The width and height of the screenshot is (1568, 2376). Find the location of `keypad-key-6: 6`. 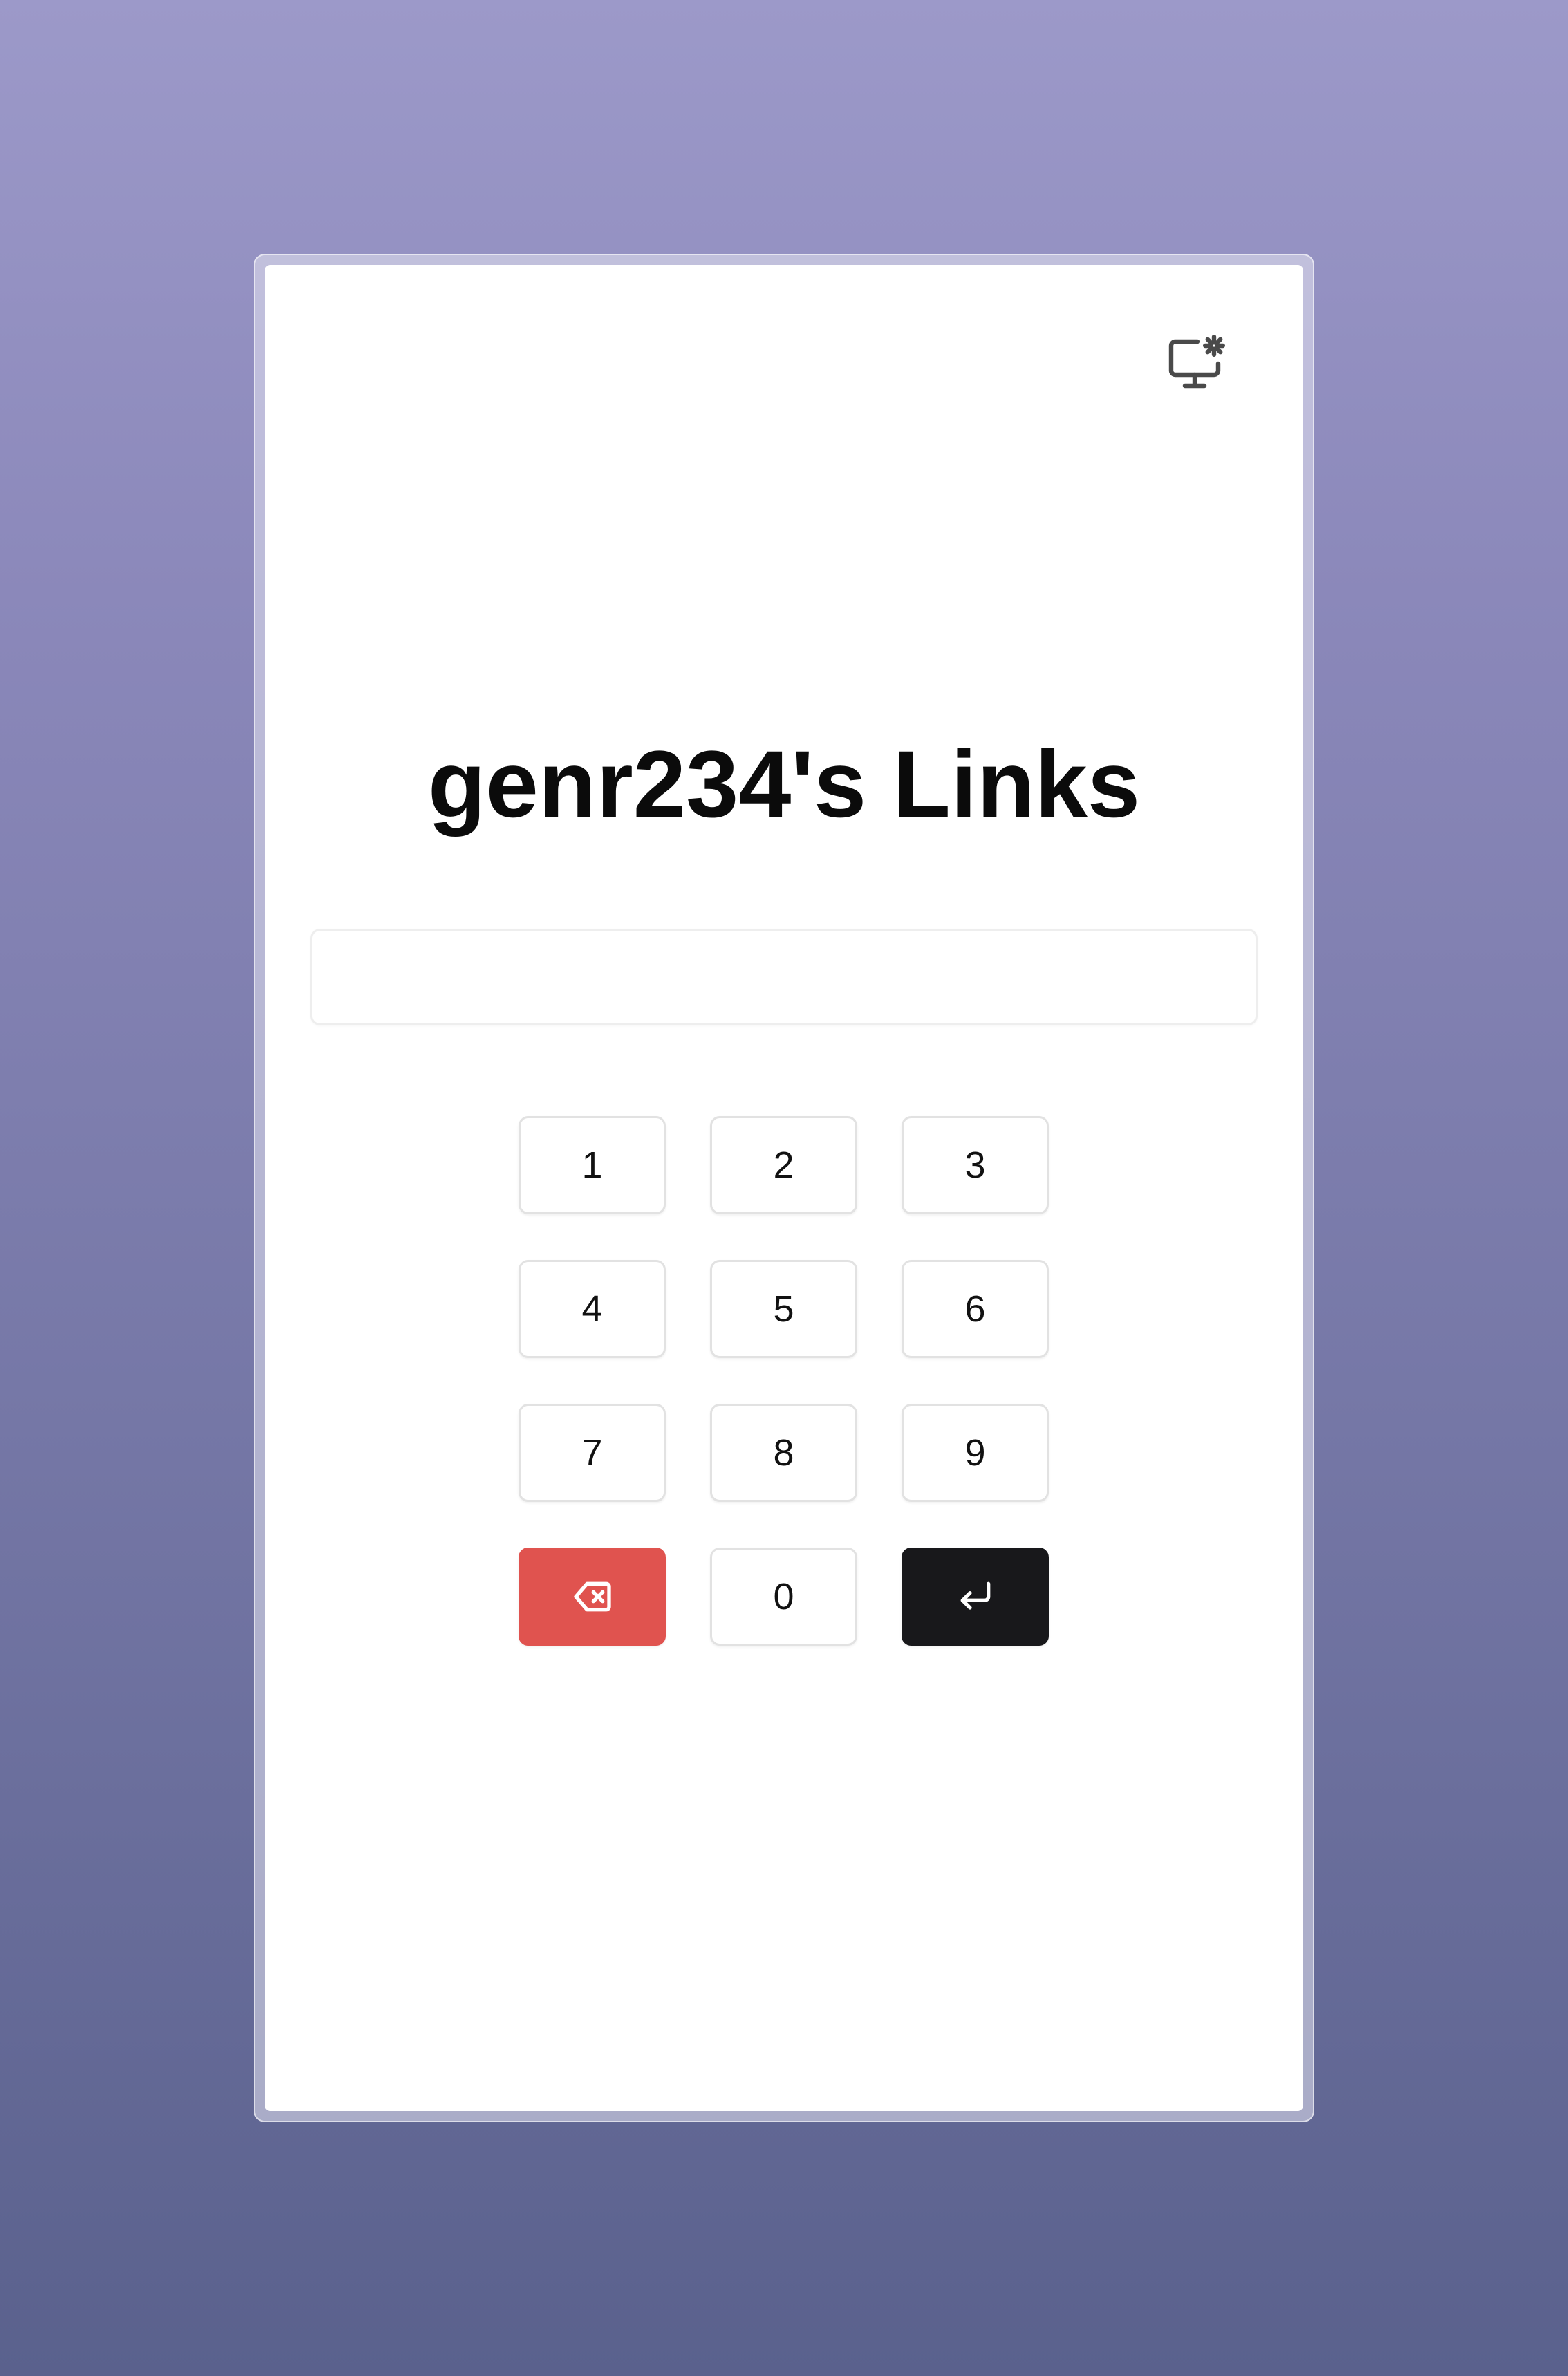

keypad-key-6: 6 is located at coordinates (975, 1309).